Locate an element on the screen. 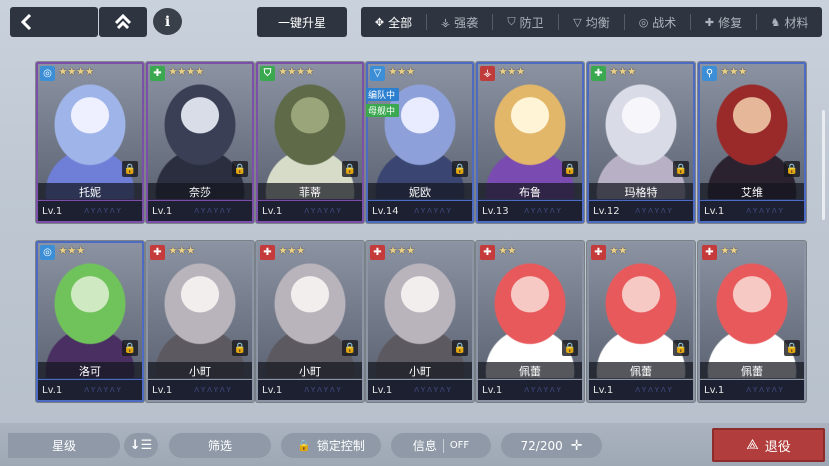 The image size is (829, 466). level-label: Lv.12 is located at coordinates (606, 211).